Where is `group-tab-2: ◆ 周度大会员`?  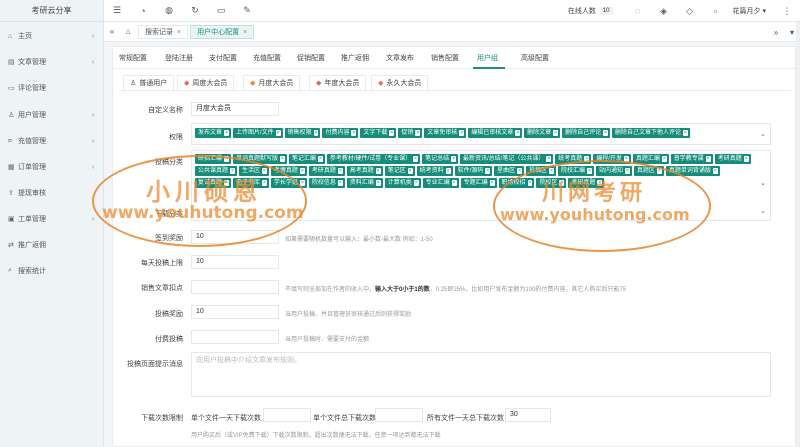 group-tab-2: ◆ 周度大会员 is located at coordinates (206, 82).